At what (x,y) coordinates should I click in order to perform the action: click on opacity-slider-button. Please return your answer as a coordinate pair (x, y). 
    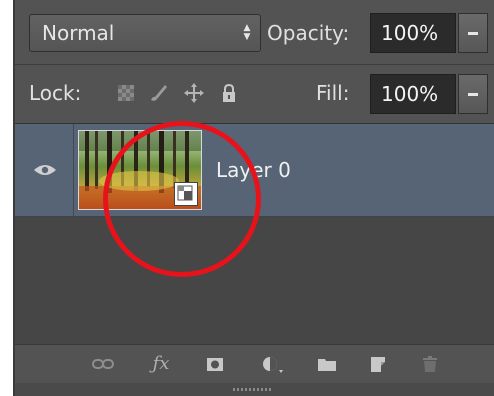
    Looking at the image, I should click on (473, 33).